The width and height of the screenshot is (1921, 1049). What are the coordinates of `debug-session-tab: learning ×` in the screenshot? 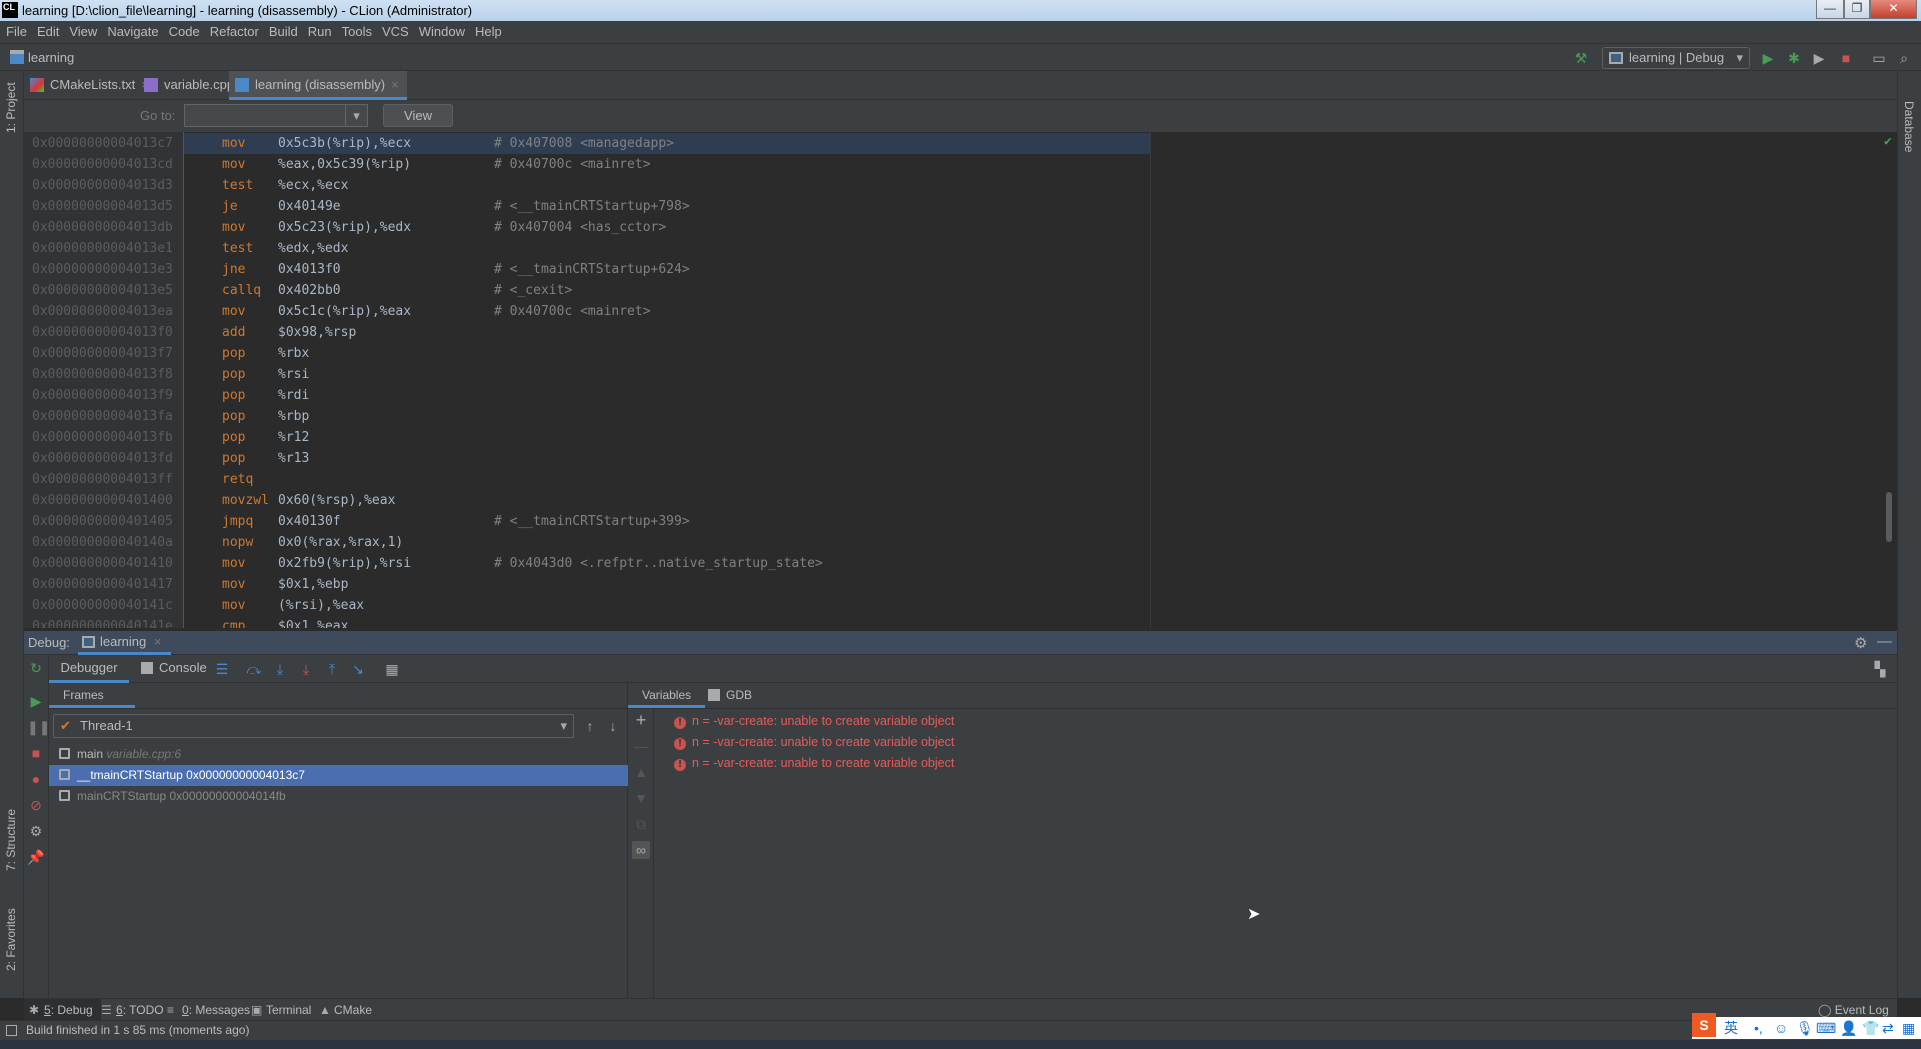 It's located at (125, 643).